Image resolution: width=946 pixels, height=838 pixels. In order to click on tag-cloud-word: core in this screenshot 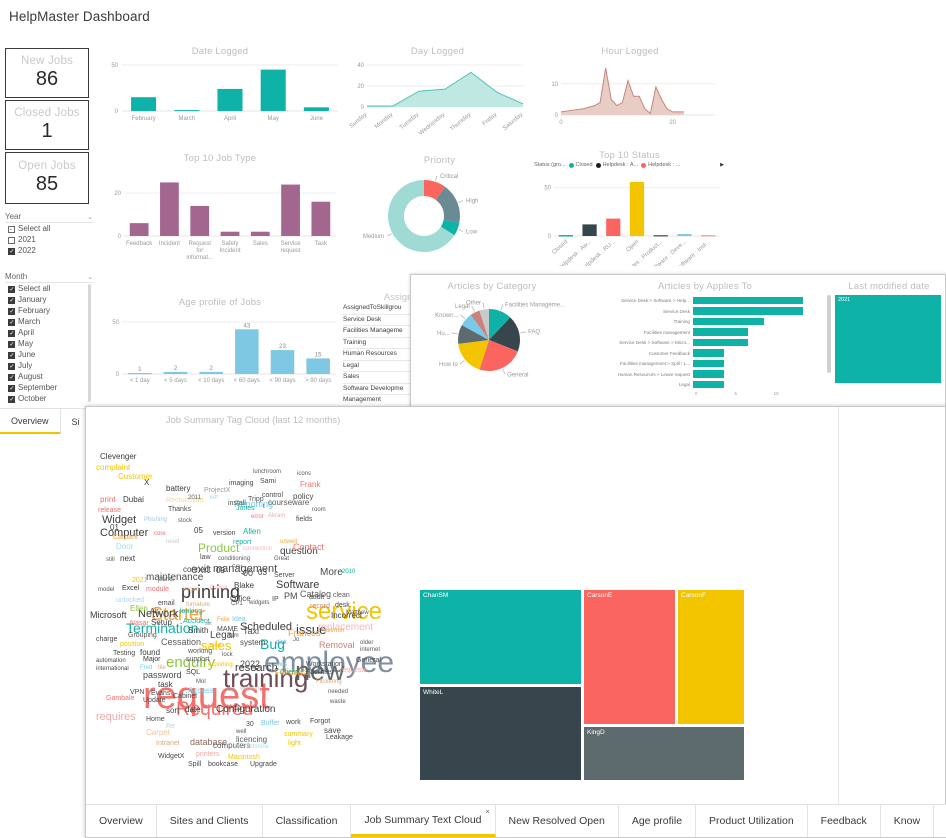, I will do `click(160, 534)`.